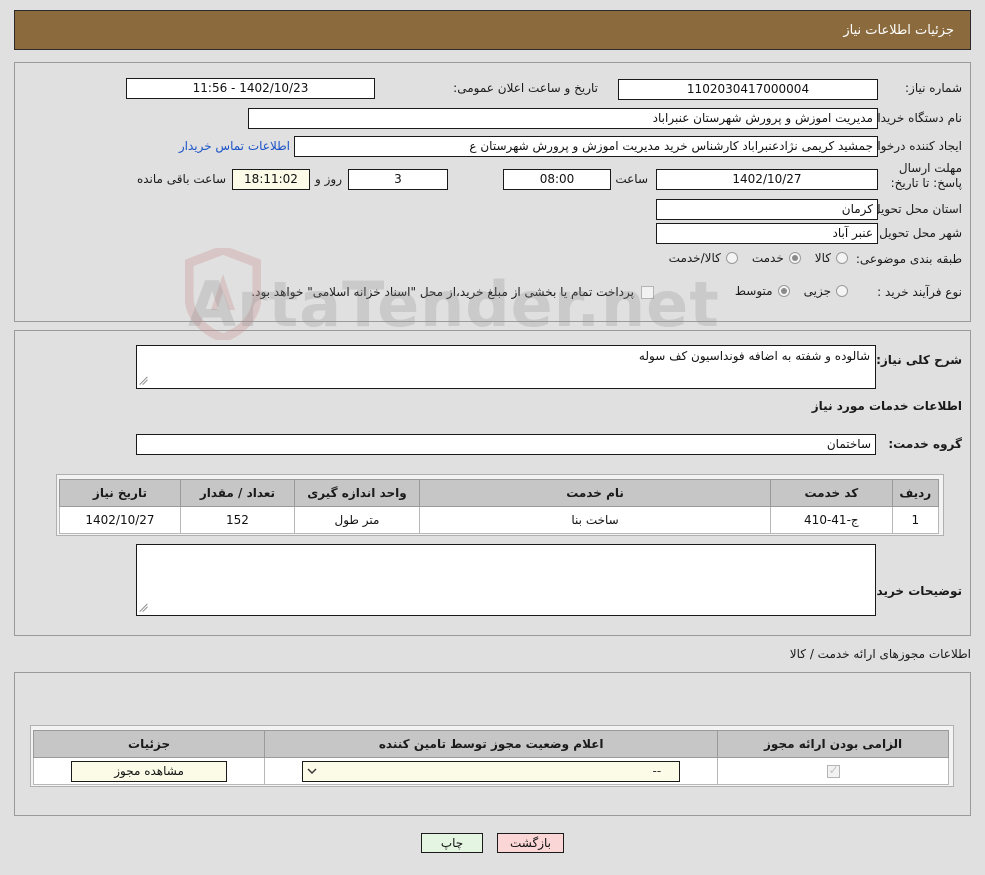  What do you see at coordinates (120, 520) in the screenshot?
I see `cell-need-date: 1402/10/27` at bounding box center [120, 520].